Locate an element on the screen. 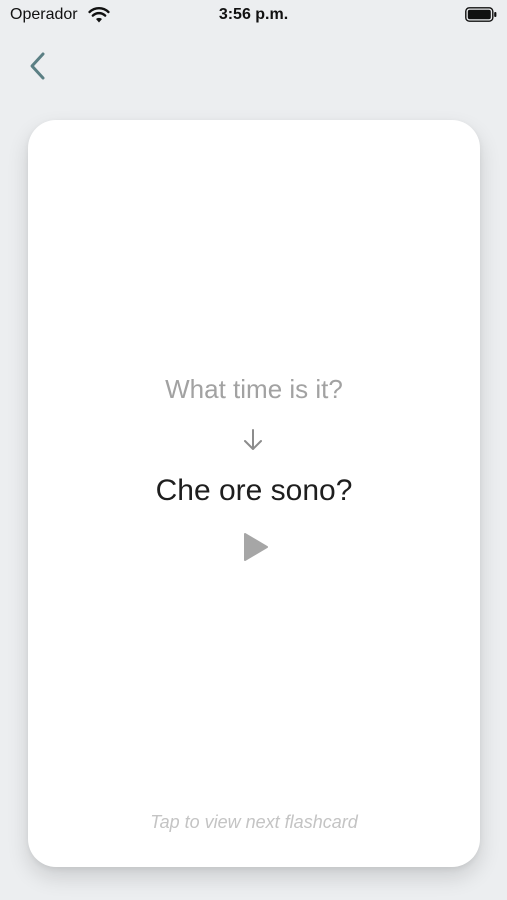 The width and height of the screenshot is (507, 900). flashcard-prompt: What time is it? is located at coordinates (254, 389).